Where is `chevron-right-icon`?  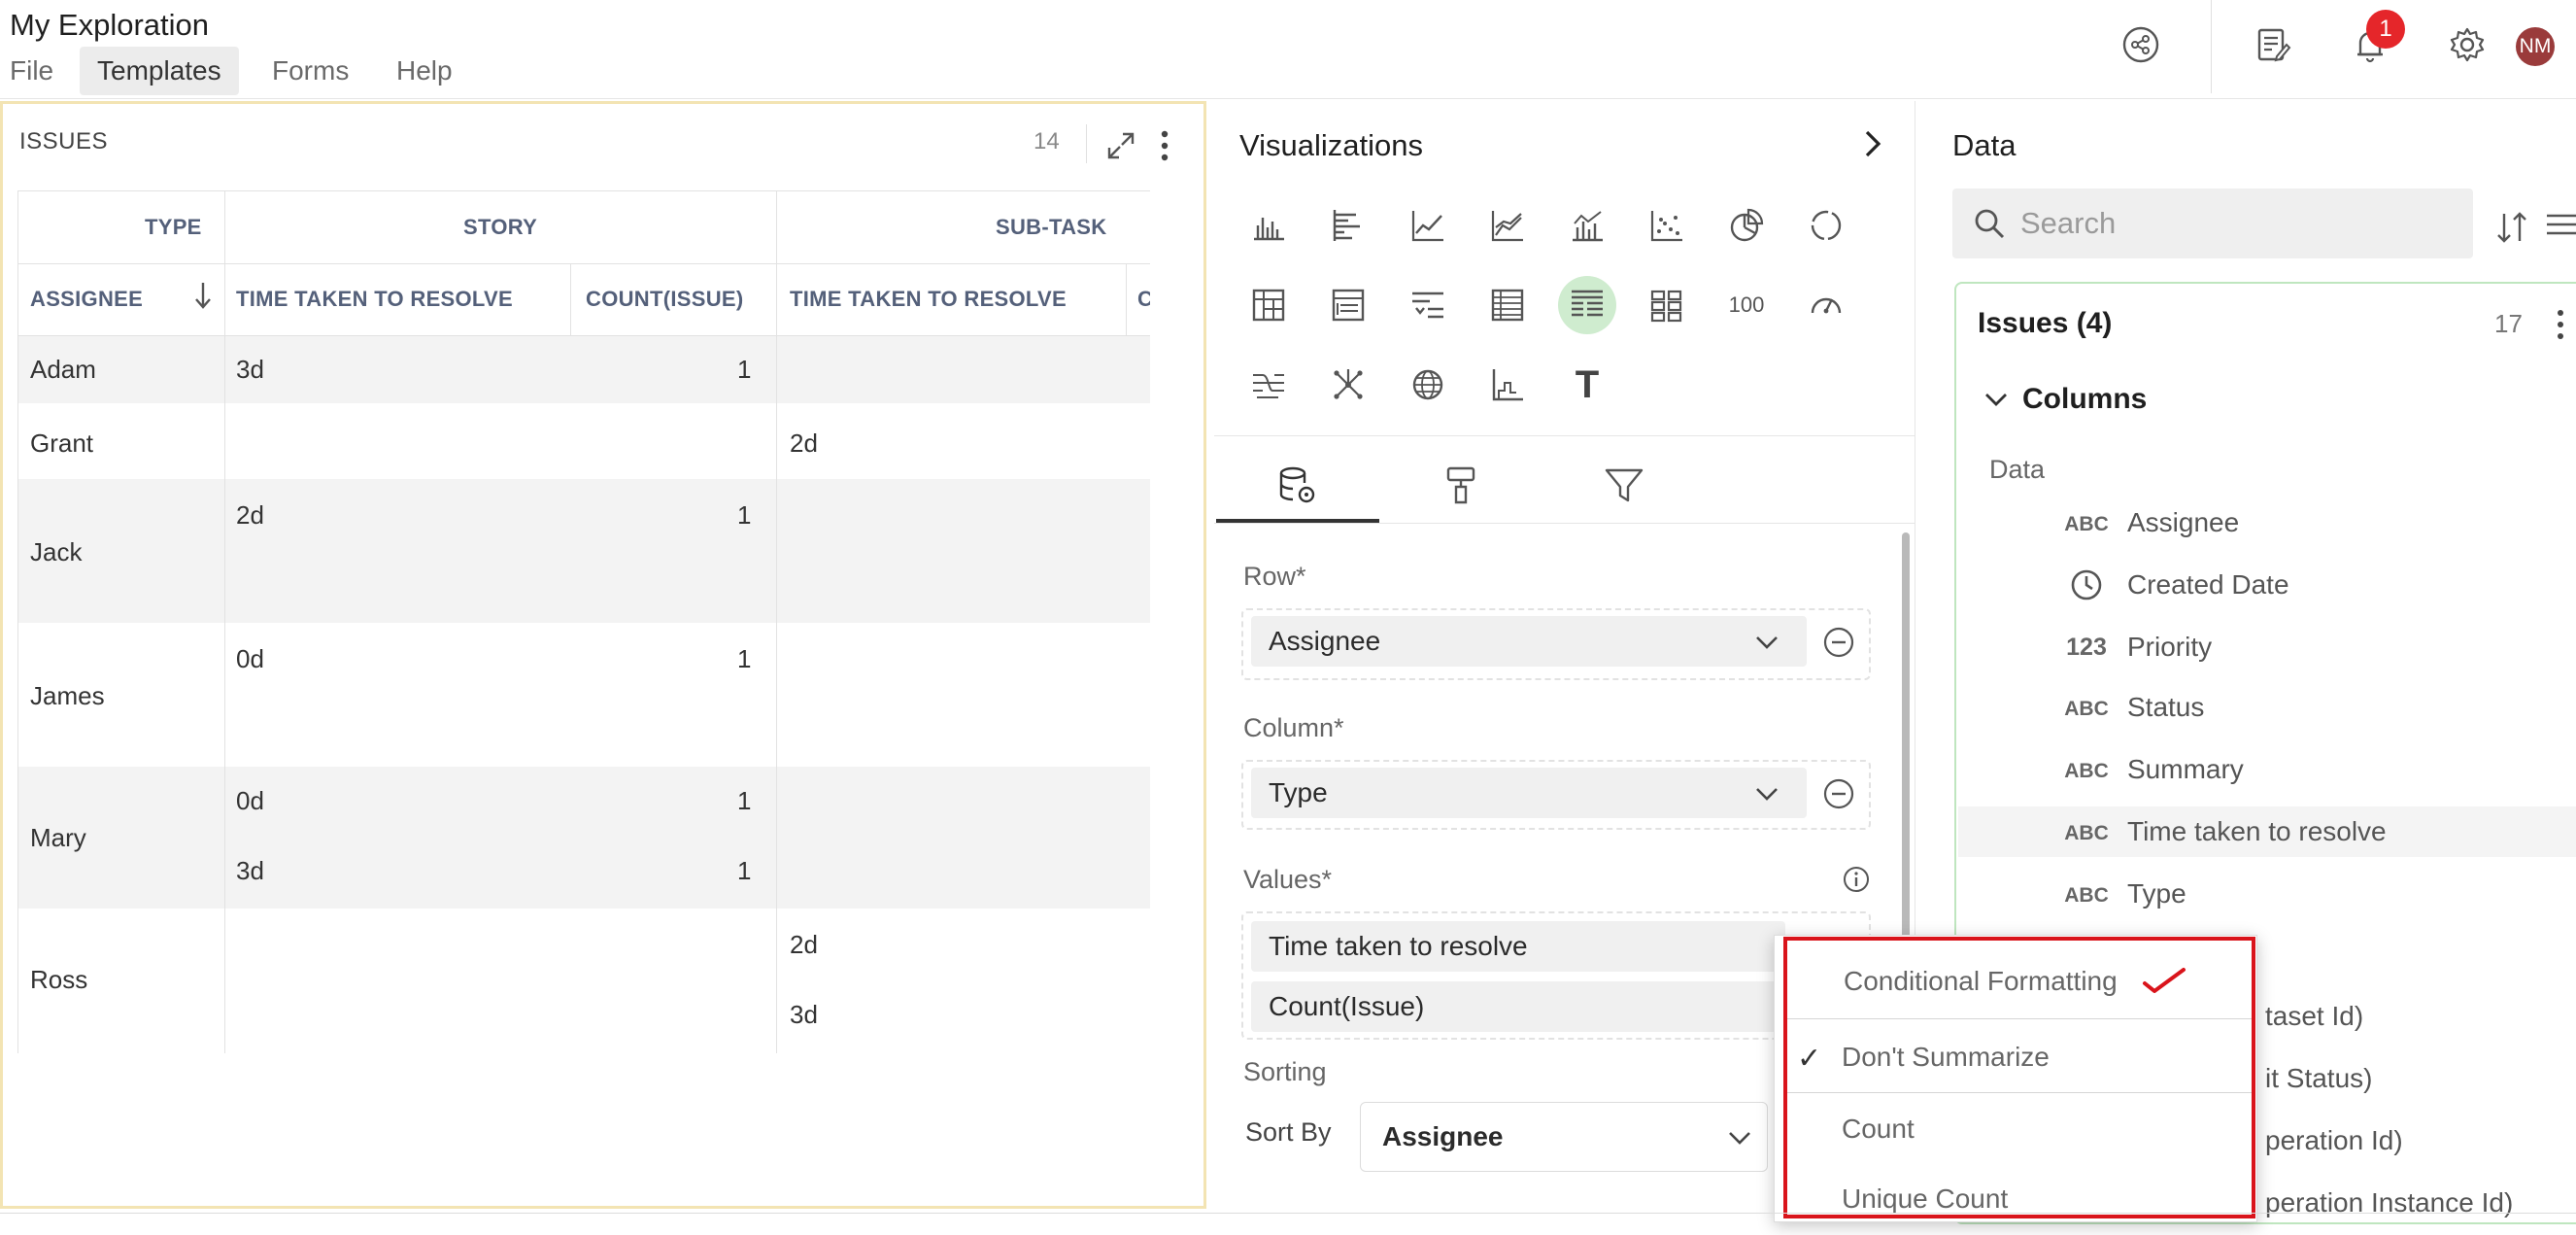
chevron-right-icon is located at coordinates (1872, 143).